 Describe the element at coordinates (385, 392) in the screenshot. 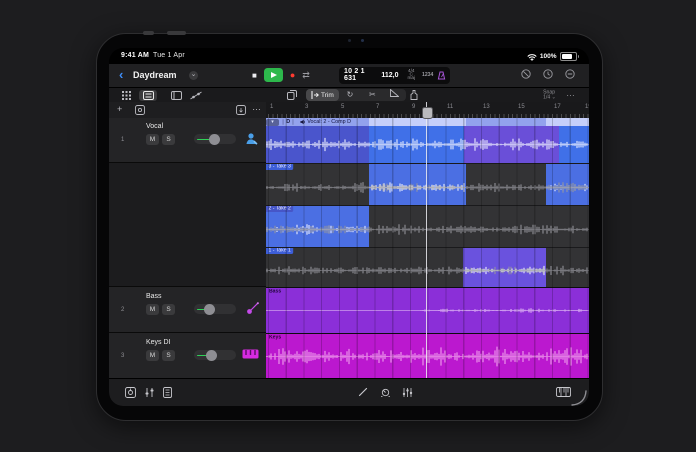

I see `controls-knob-button` at that location.